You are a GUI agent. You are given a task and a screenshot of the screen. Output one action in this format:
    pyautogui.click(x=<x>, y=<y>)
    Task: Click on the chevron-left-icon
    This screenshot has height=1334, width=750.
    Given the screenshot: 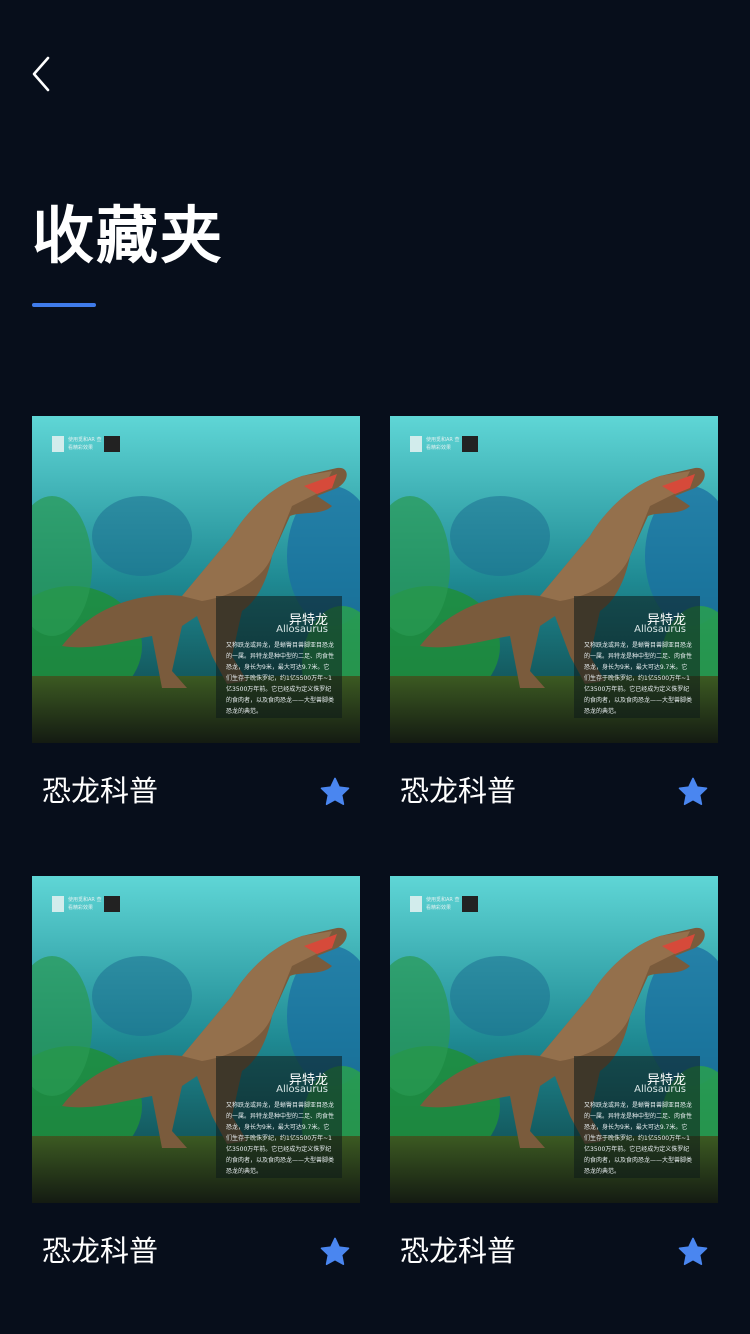 What is the action you would take?
    pyautogui.click(x=41, y=74)
    